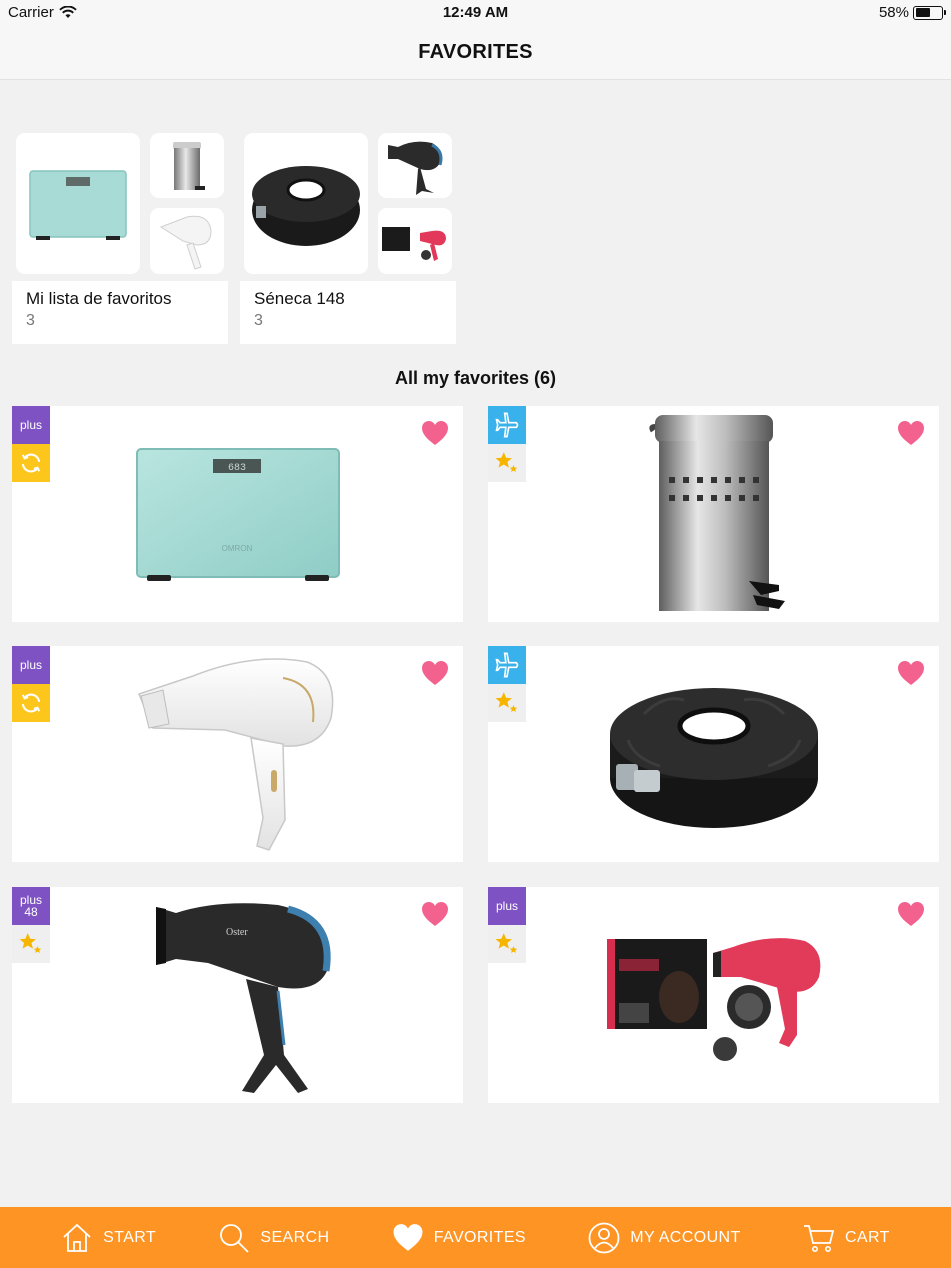  I want to click on list-info: Séneca 148 3, so click(348, 312).